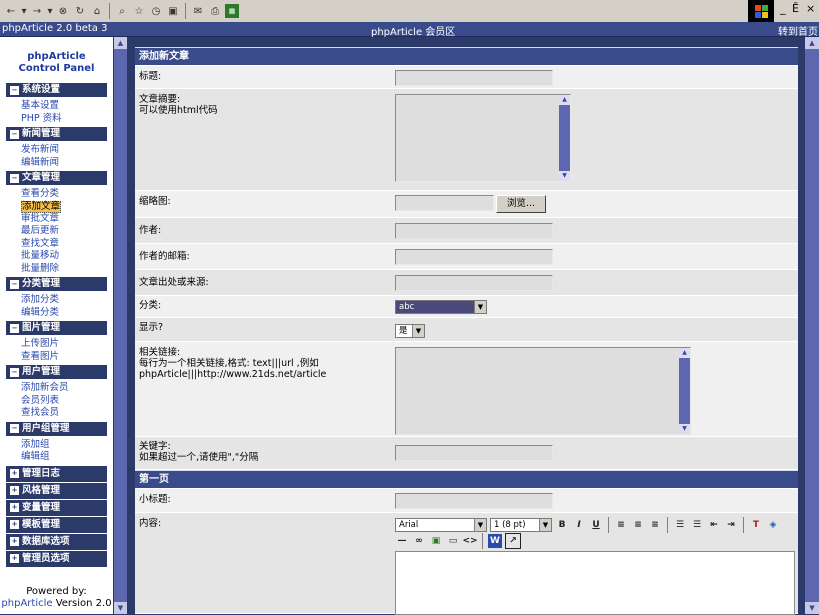 The height and width of the screenshot is (615, 819). I want to click on media-icon: ▣, so click(173, 11).